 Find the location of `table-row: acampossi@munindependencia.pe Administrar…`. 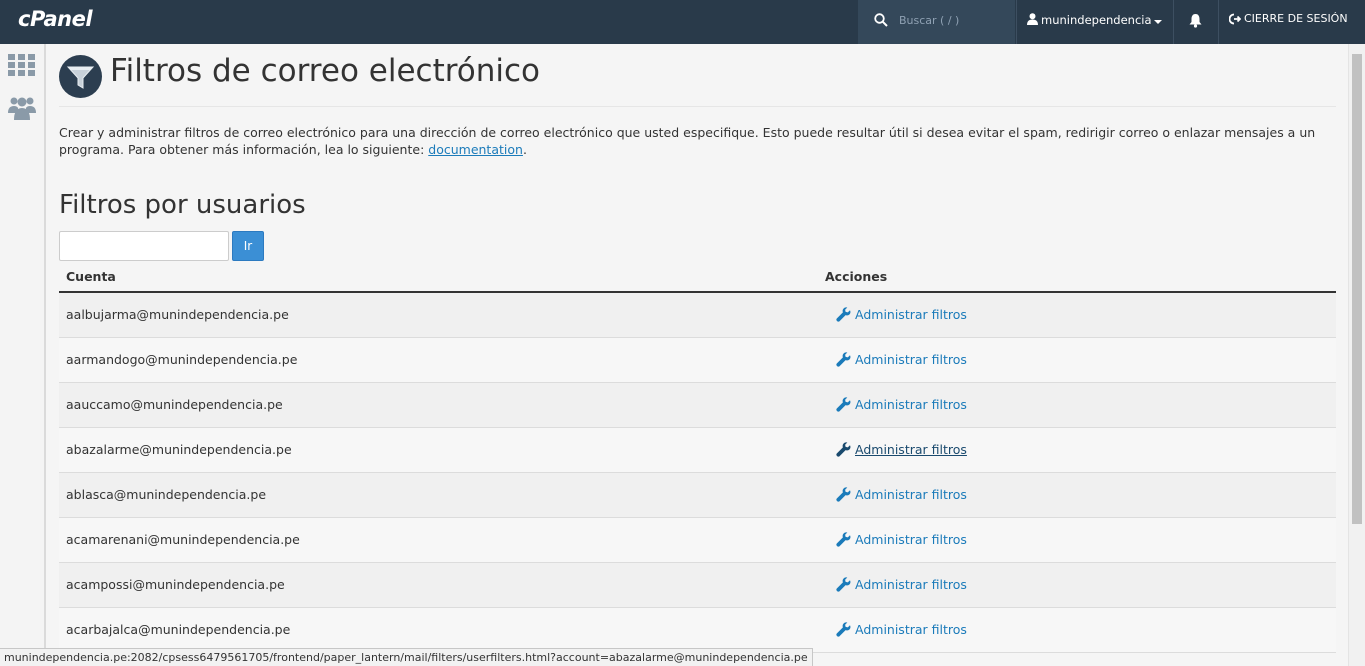

table-row: acampossi@munindependencia.pe Administrar… is located at coordinates (697, 585).